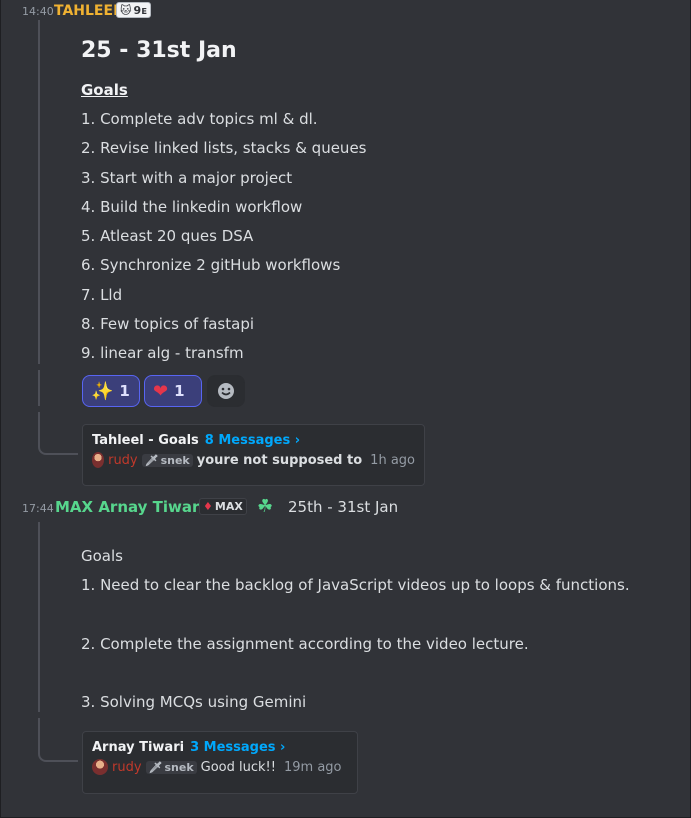  What do you see at coordinates (187, 178) in the screenshot?
I see `goal-item: 3. Start with a major project` at bounding box center [187, 178].